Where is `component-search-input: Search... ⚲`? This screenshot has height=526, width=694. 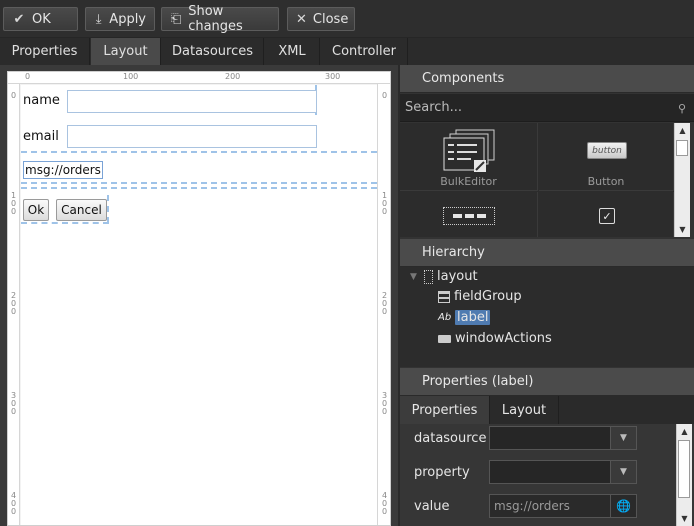 component-search-input: Search... ⚲ is located at coordinates (547, 108).